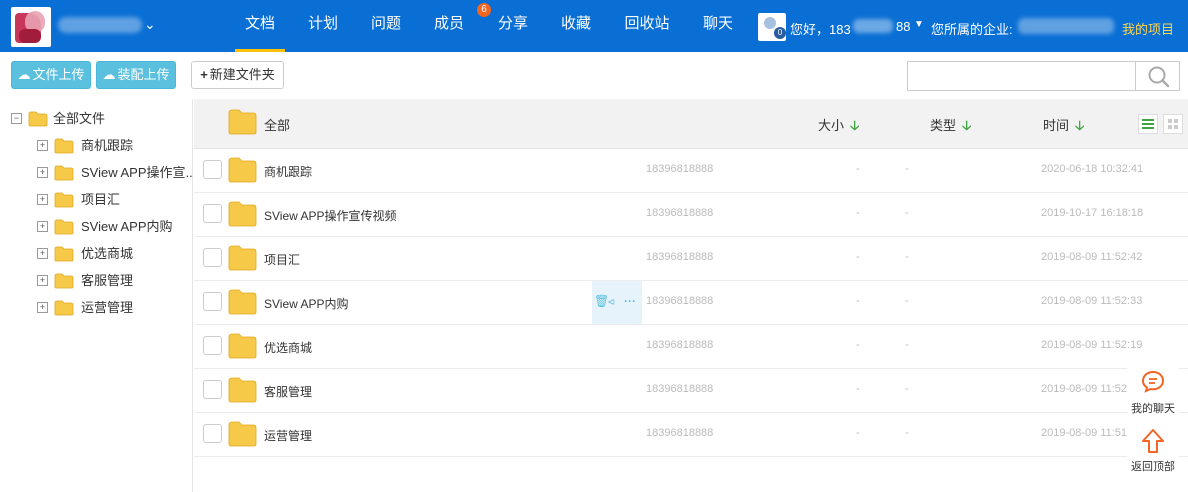 This screenshot has width=1188, height=492. I want to click on modified-time: 2020-06-18 10:32:41, so click(1092, 169).